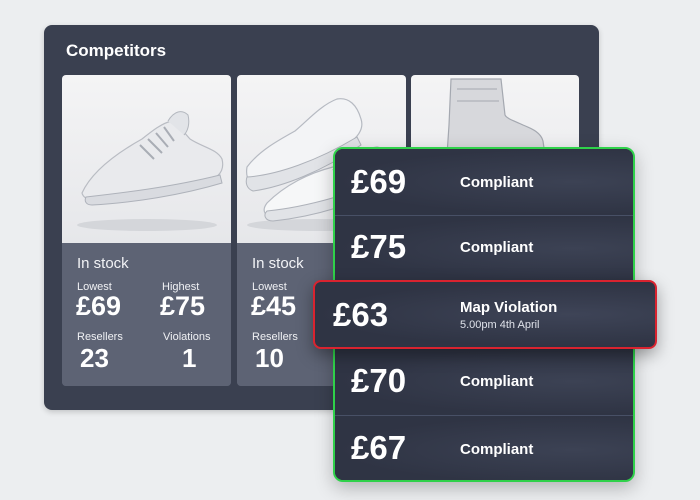 Image resolution: width=700 pixels, height=500 pixels. Describe the element at coordinates (116, 50) in the screenshot. I see `card-title: Competitors` at that location.